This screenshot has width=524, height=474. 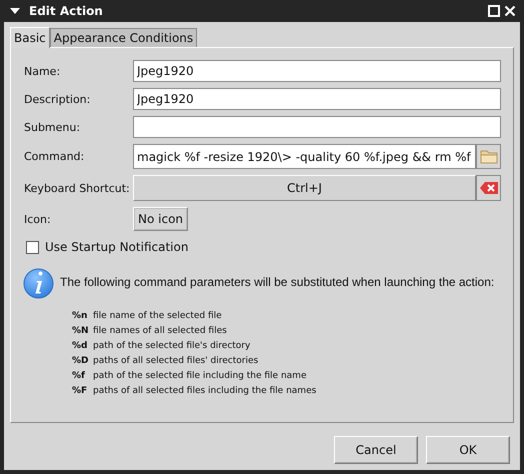 What do you see at coordinates (80, 391) in the screenshot?
I see `parameter-code: %F` at bounding box center [80, 391].